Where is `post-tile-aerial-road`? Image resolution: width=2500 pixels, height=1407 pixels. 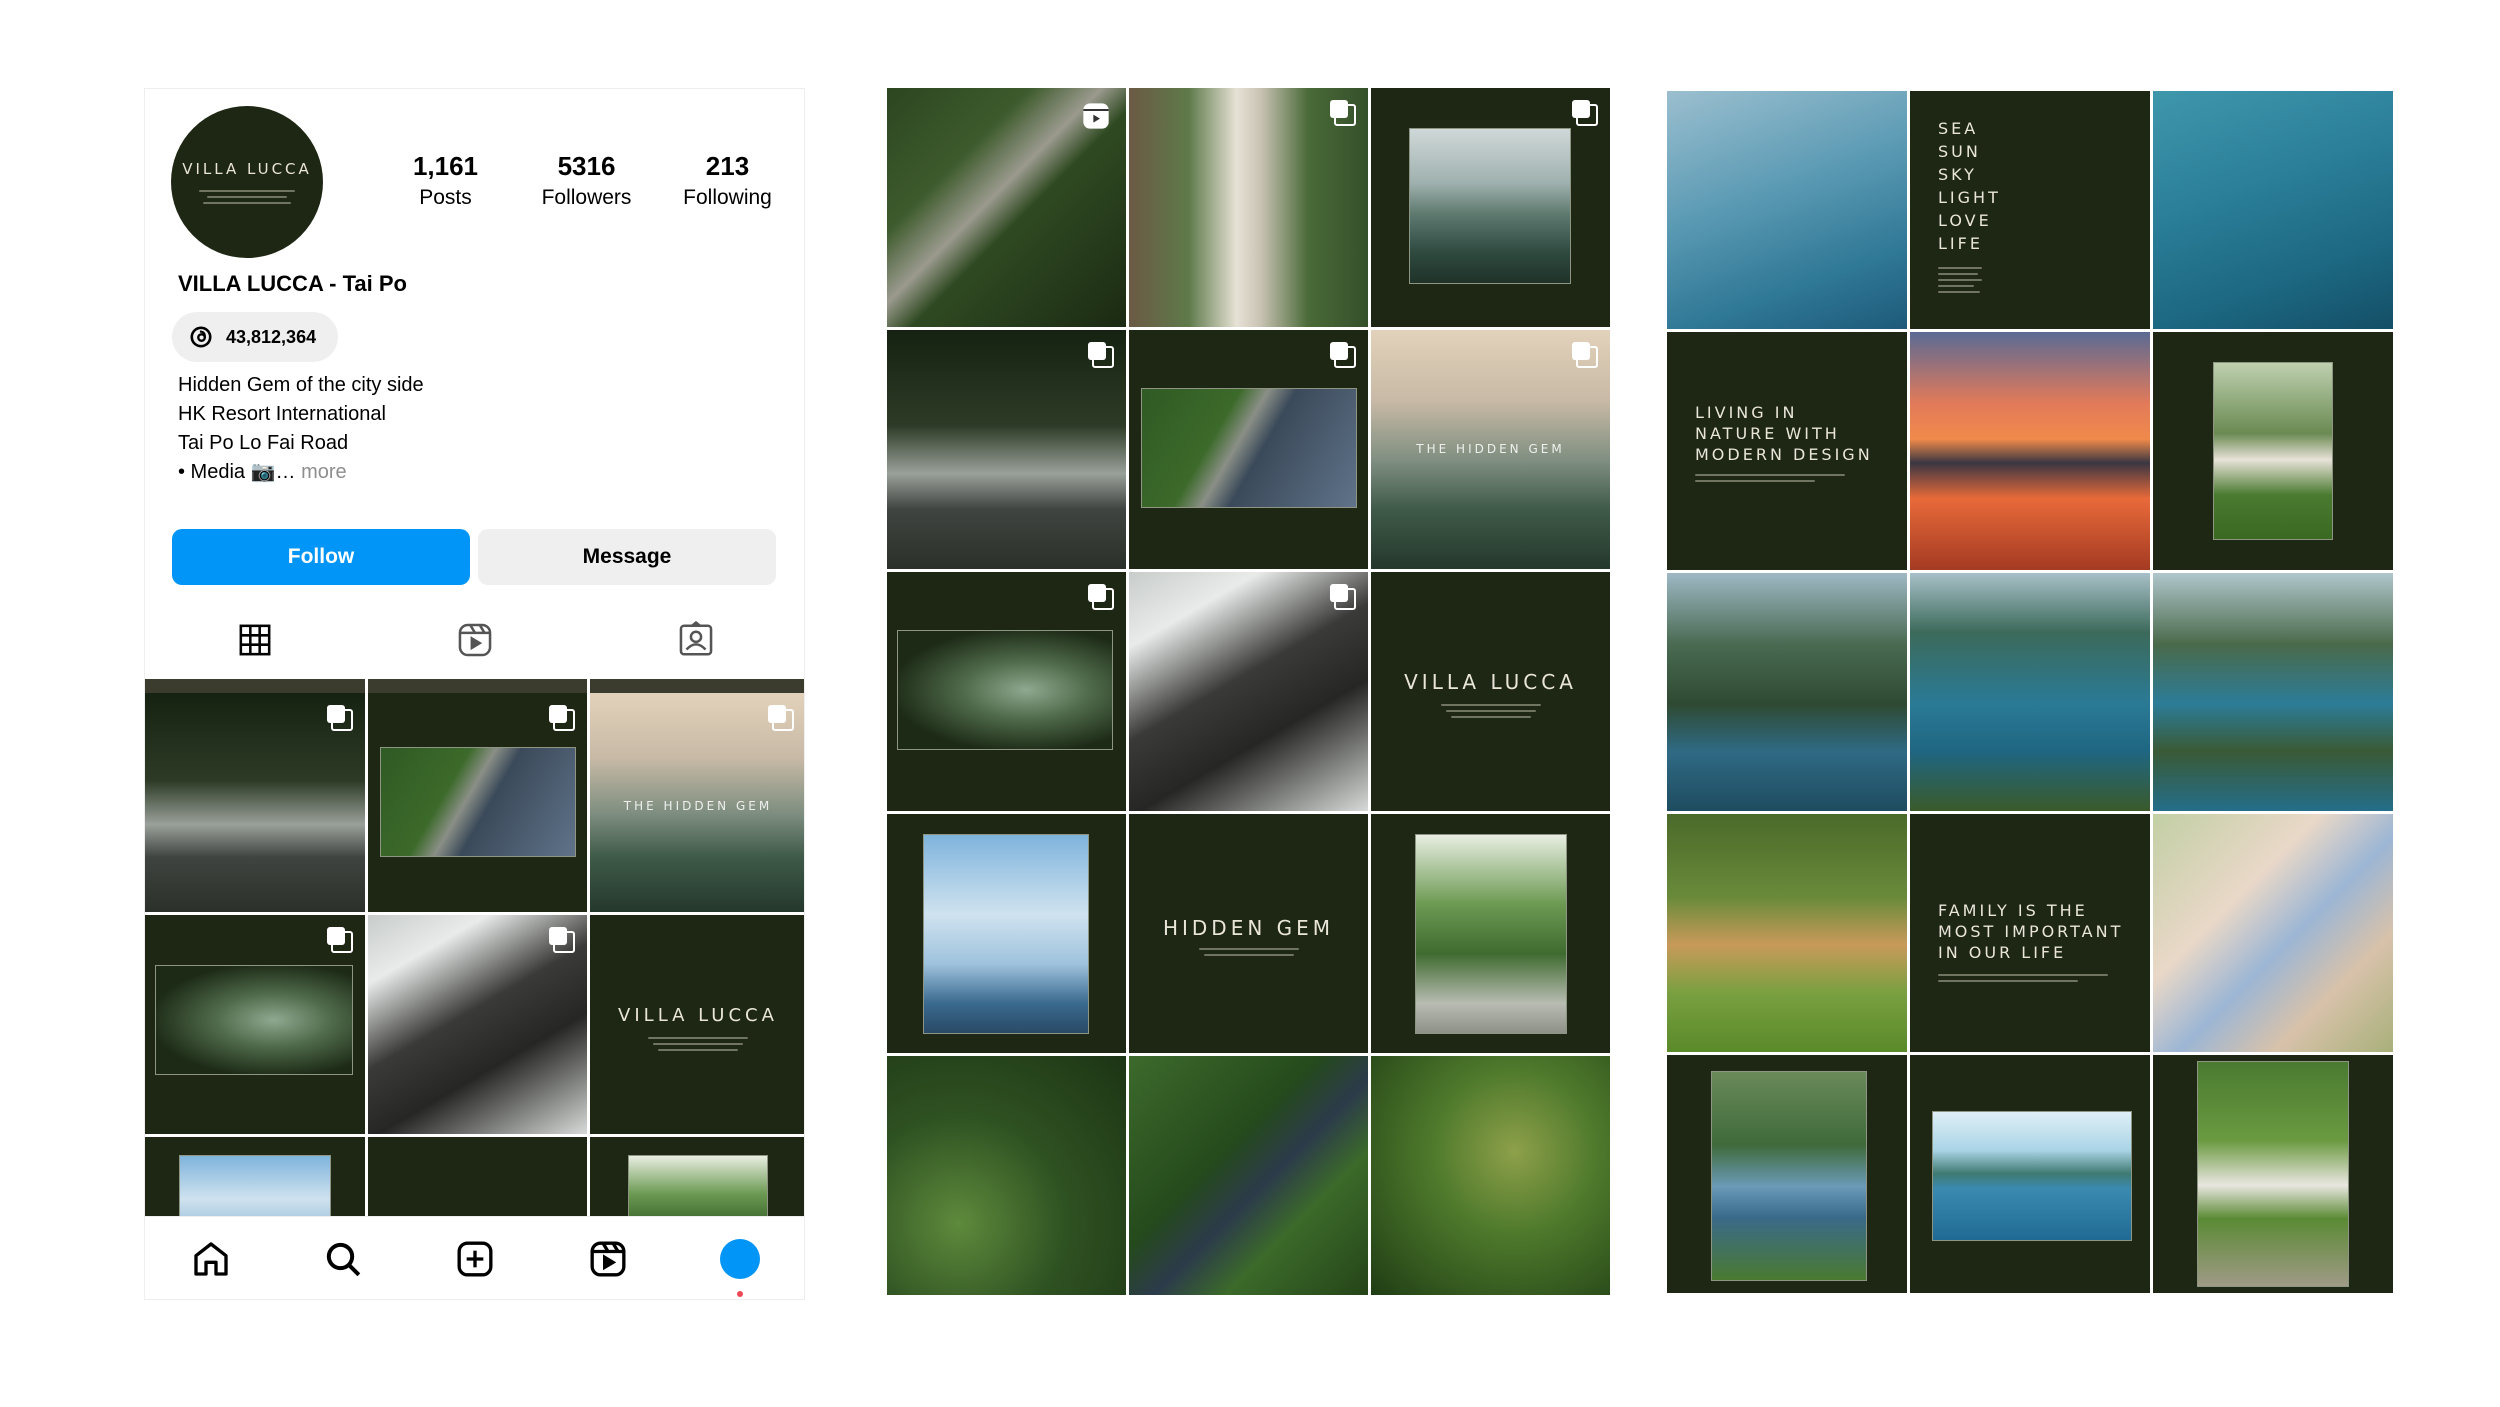 post-tile-aerial-road is located at coordinates (1248, 1175).